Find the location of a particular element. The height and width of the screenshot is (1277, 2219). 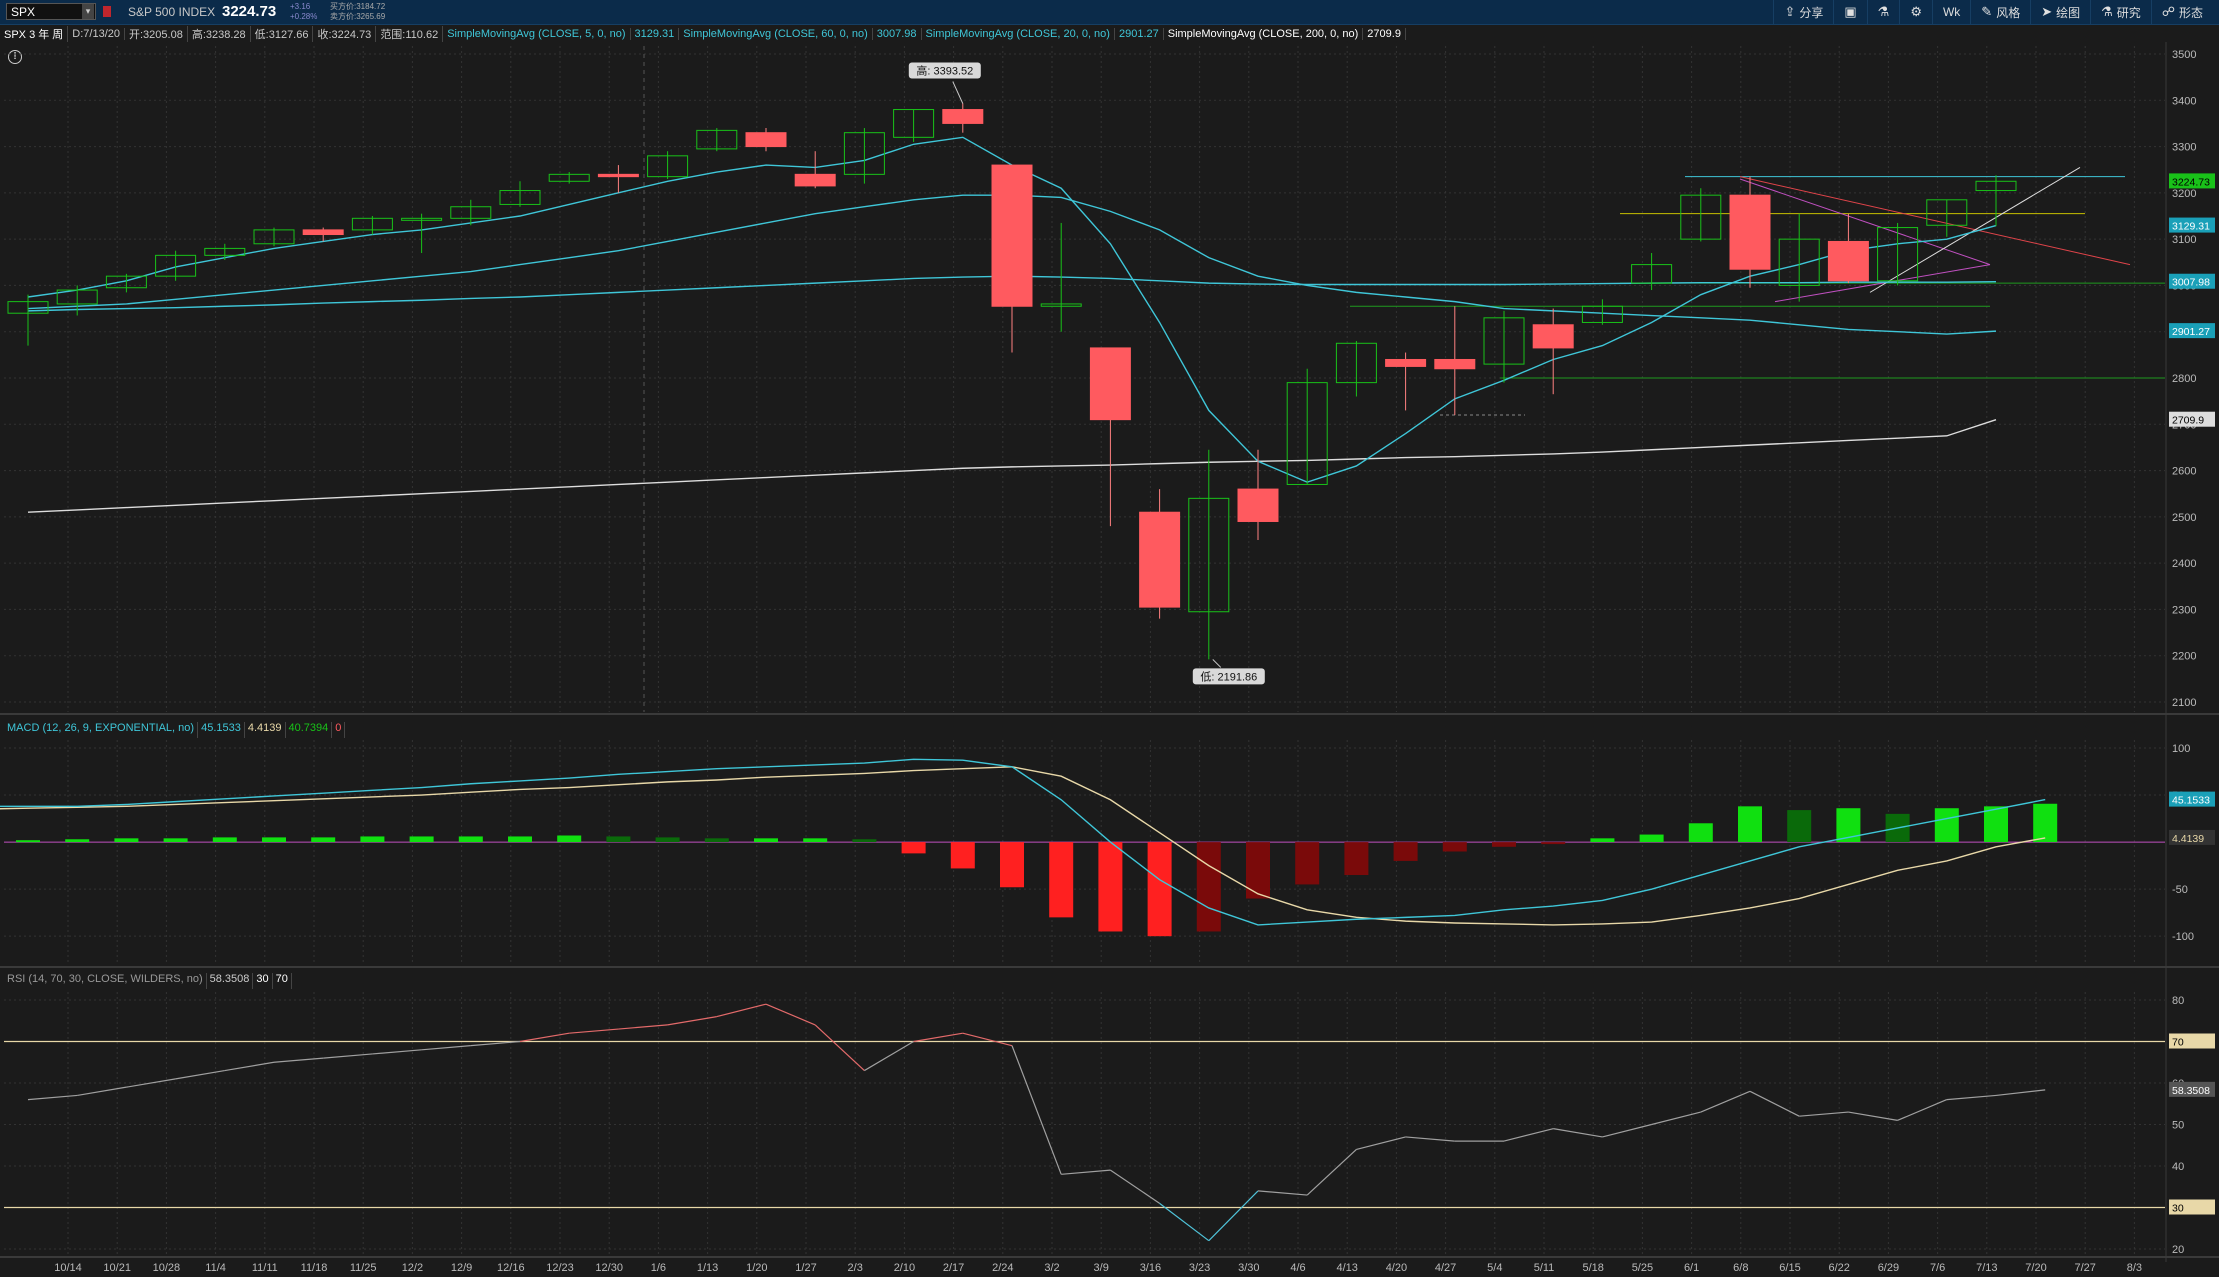

time-tick-label: 5/11 is located at coordinates (1544, 1268).